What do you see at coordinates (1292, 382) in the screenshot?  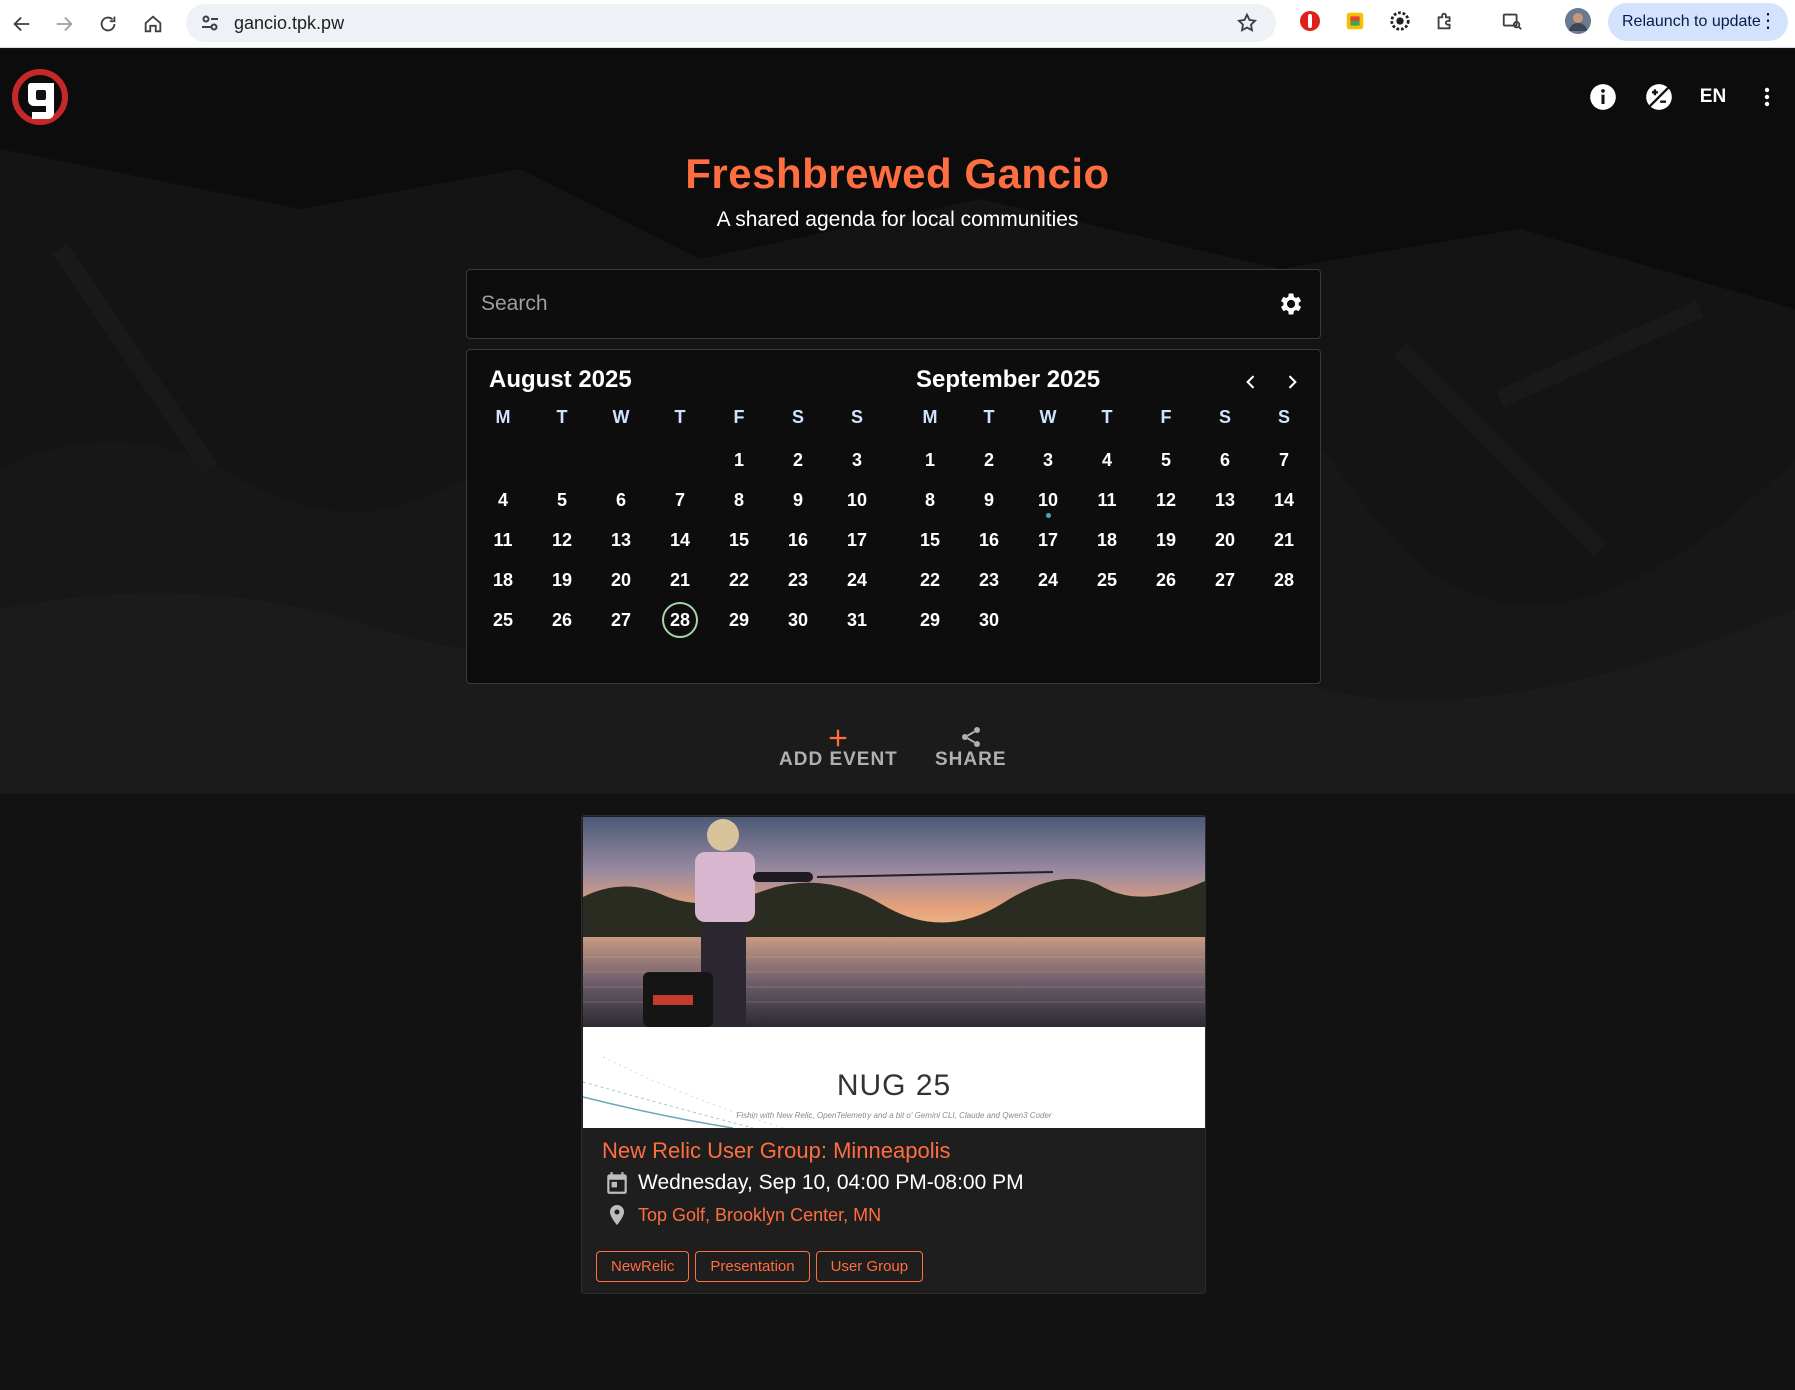 I see `next-month-button` at bounding box center [1292, 382].